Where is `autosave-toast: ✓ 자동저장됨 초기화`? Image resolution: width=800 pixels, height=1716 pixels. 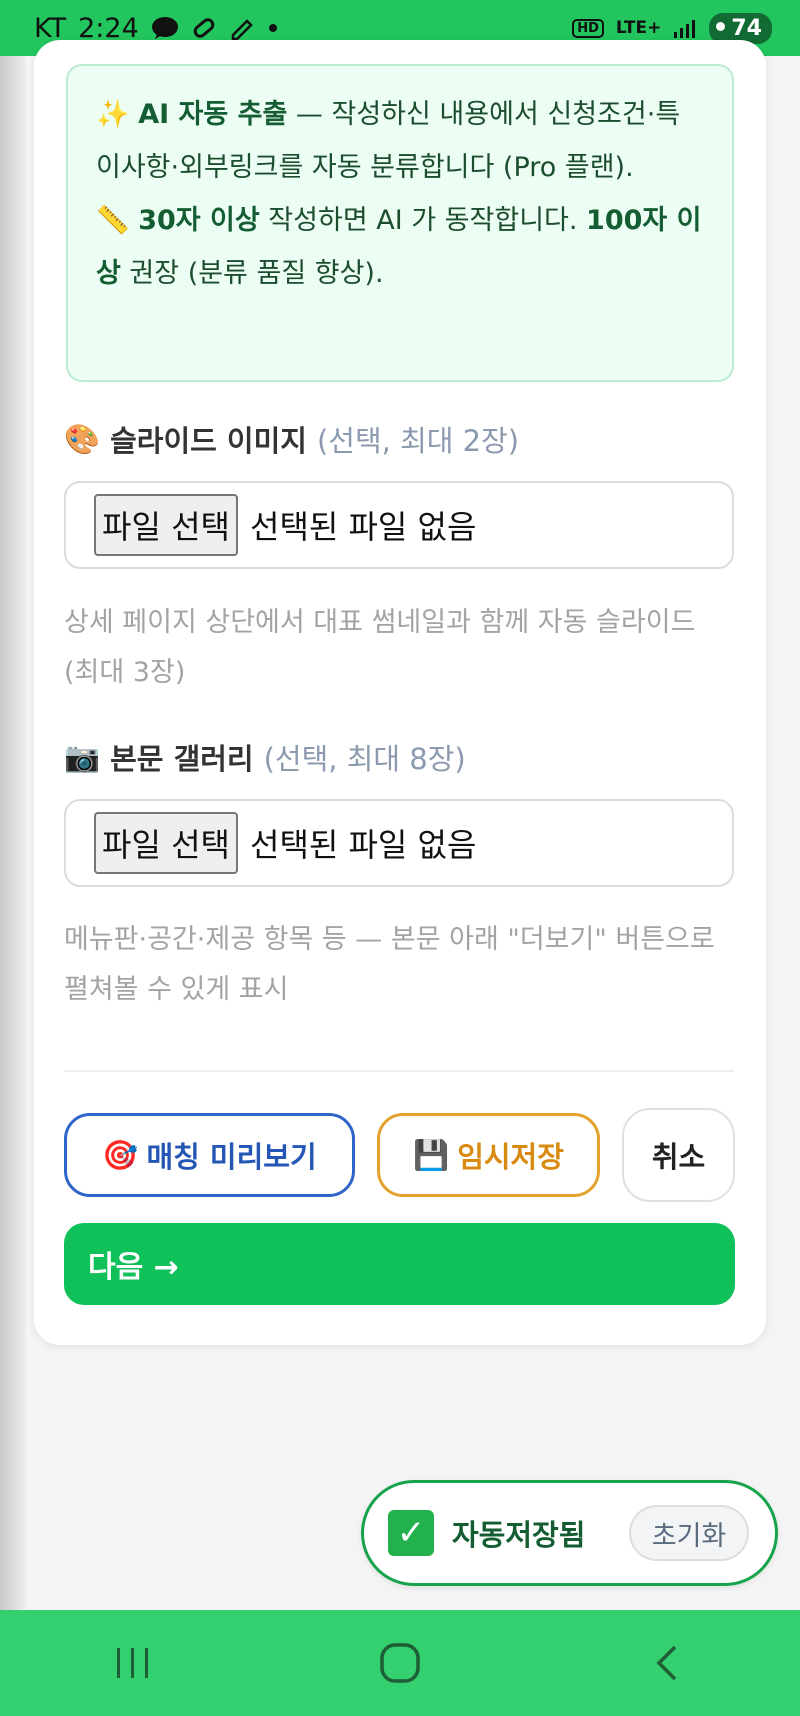 autosave-toast: ✓ 자동저장됨 초기화 is located at coordinates (569, 1533).